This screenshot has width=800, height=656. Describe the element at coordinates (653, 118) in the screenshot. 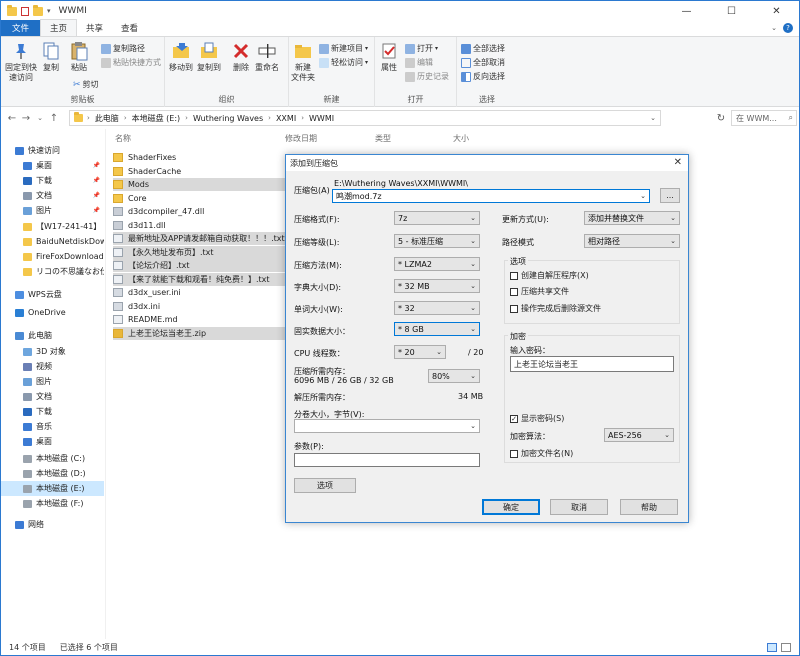

I see `address-dropdown-icon: ⌄` at that location.